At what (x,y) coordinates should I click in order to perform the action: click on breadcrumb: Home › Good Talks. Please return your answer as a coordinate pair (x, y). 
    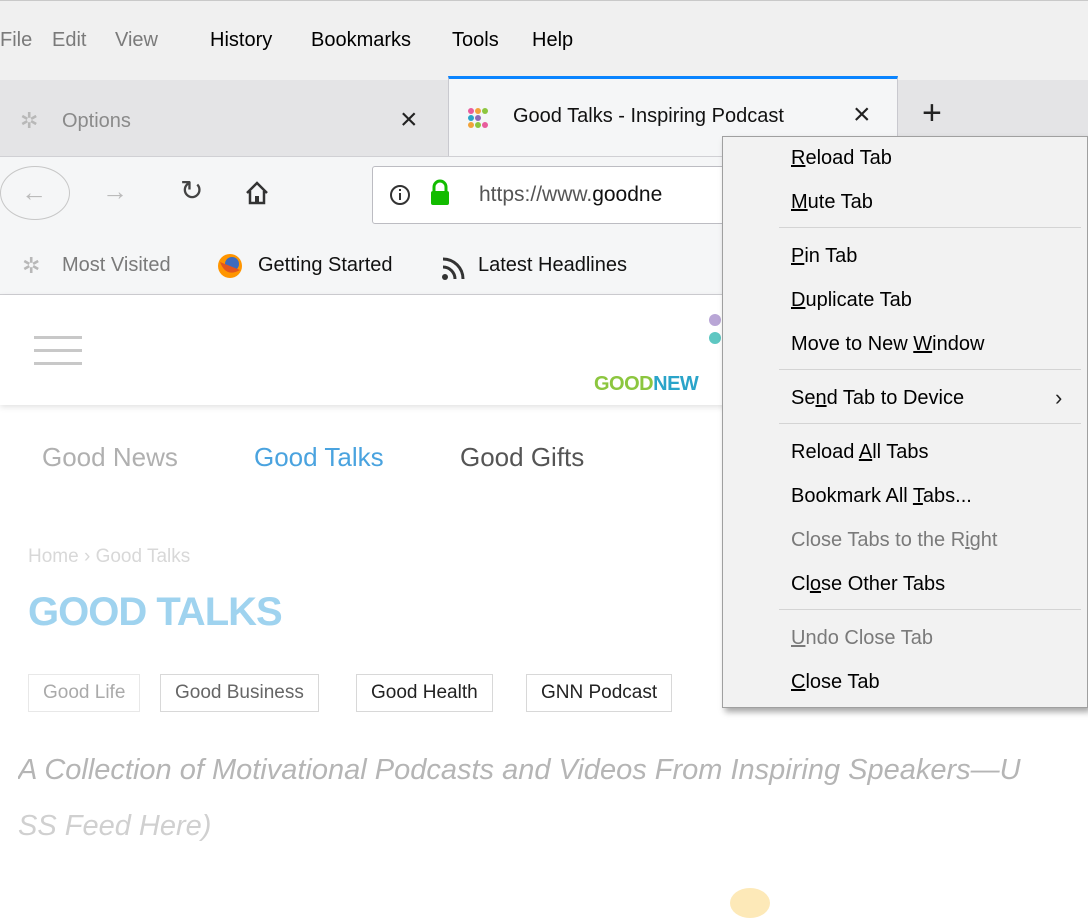
    Looking at the image, I should click on (109, 557).